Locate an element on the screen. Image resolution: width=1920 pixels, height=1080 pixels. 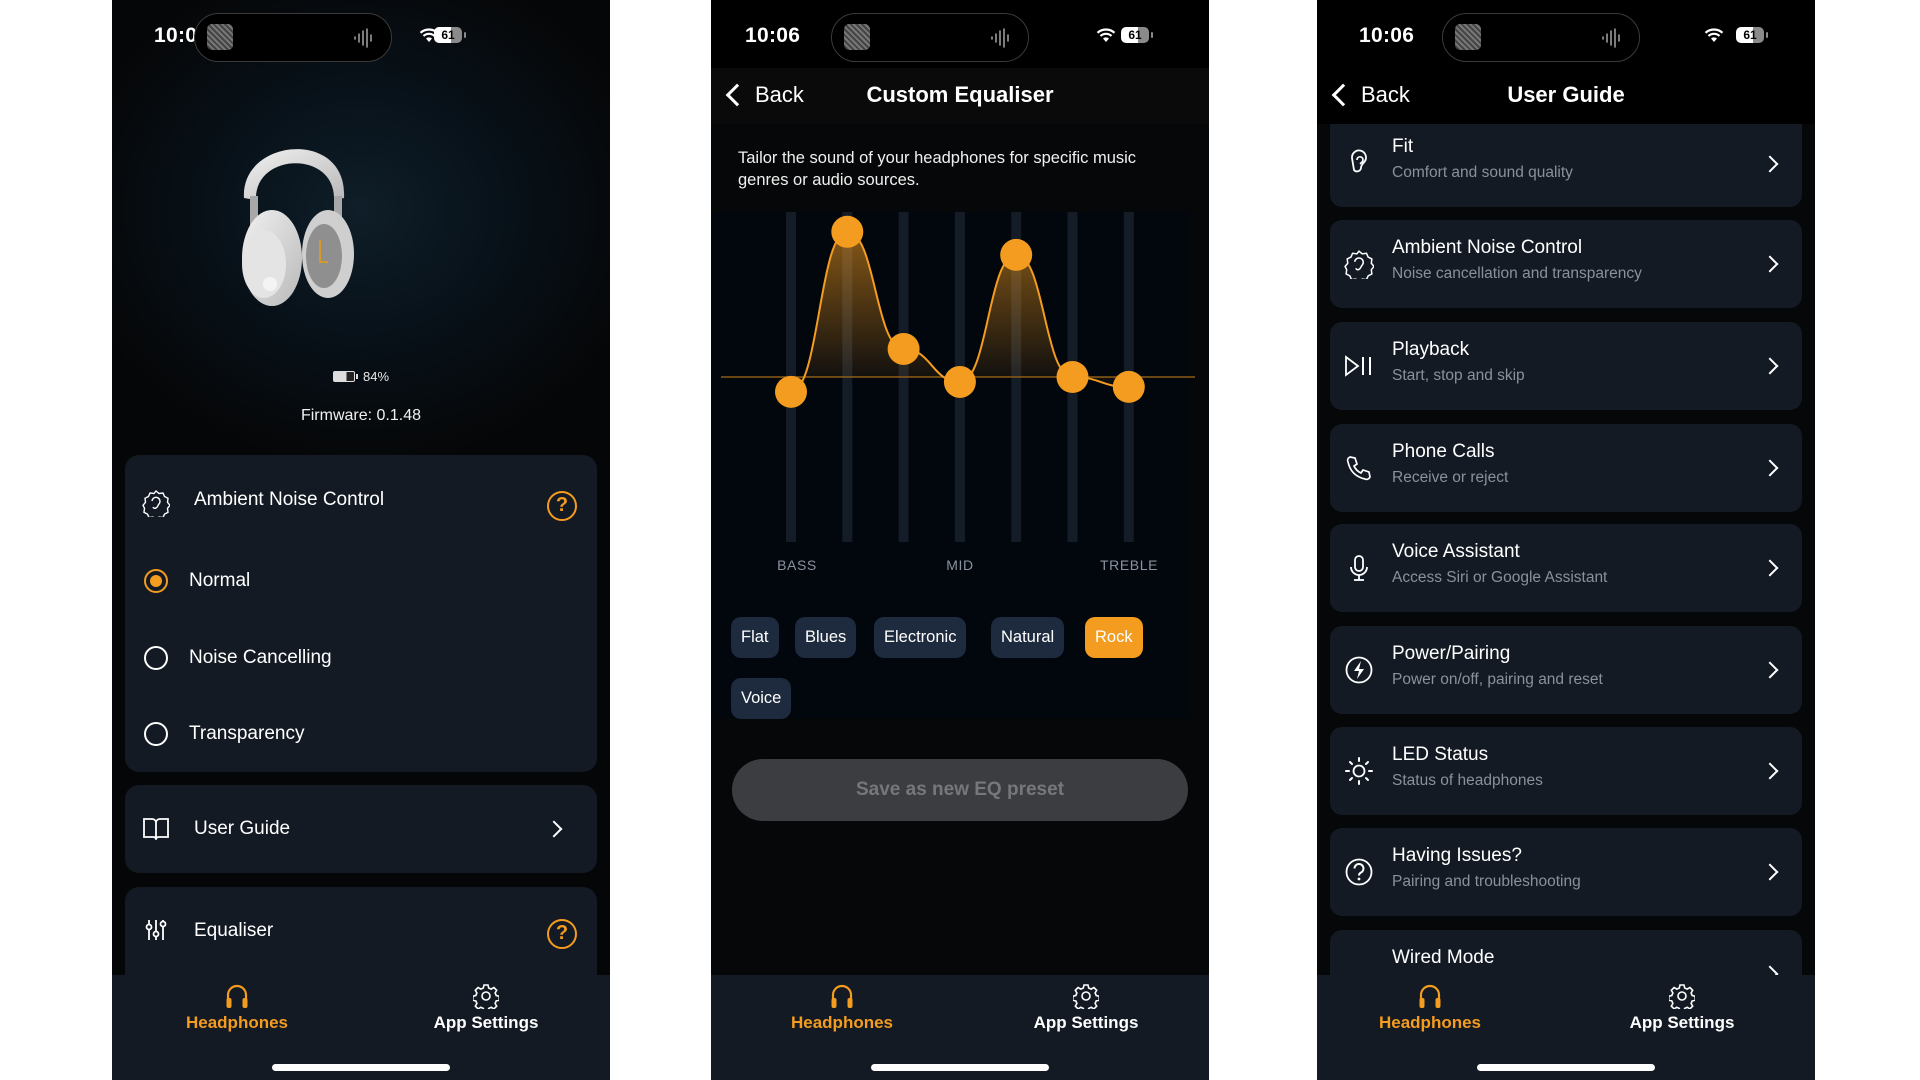
guide-item-phone-calls: Phone Calls Receive or reject is located at coordinates (1566, 468).